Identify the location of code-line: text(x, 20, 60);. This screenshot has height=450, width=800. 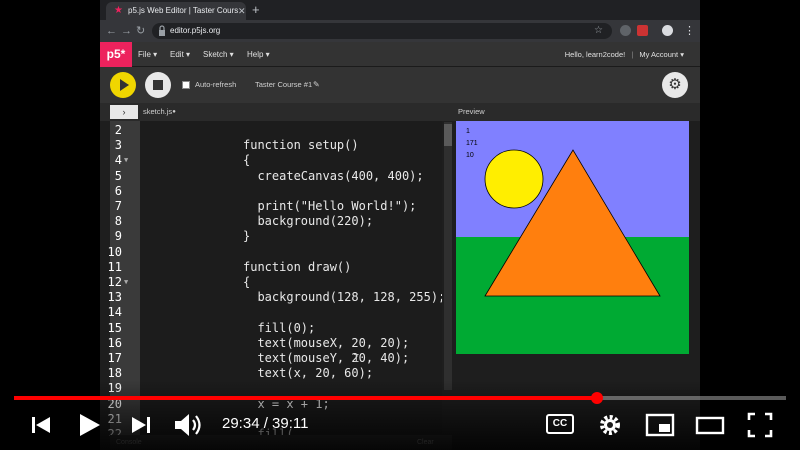
(308, 373).